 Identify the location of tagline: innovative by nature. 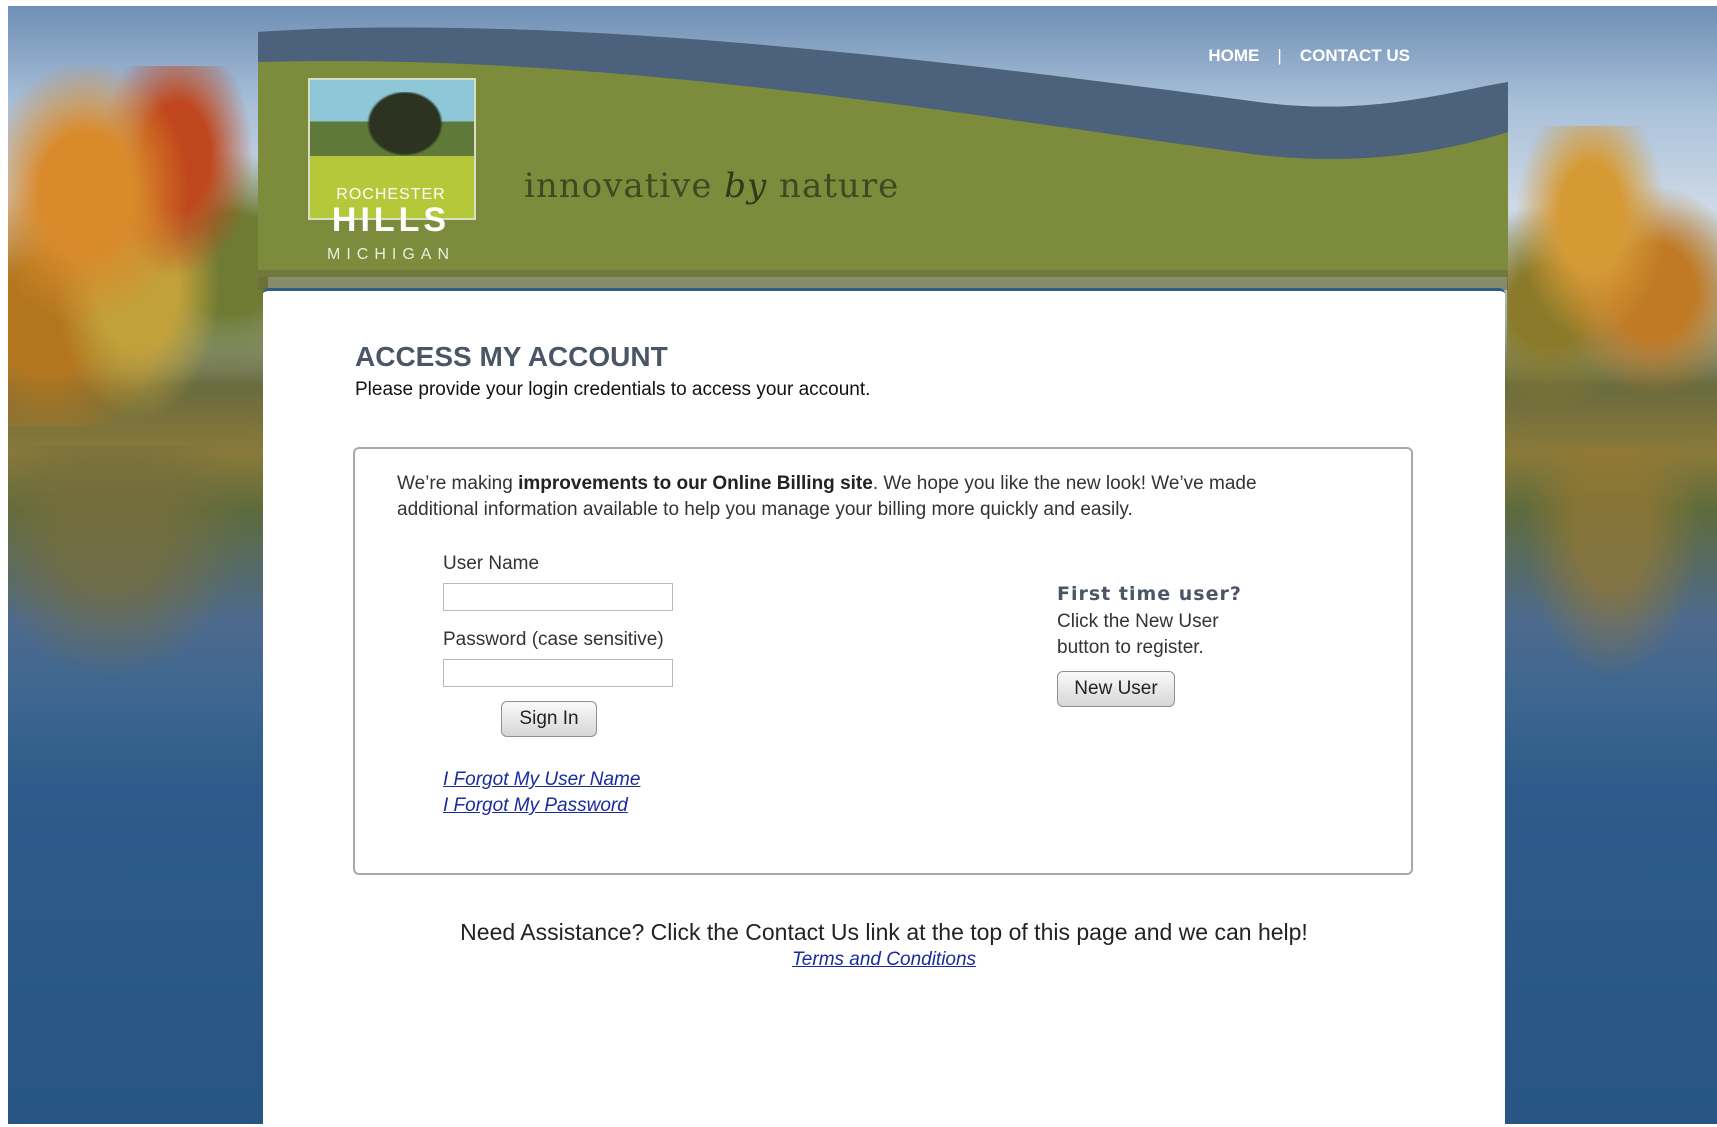
(711, 186).